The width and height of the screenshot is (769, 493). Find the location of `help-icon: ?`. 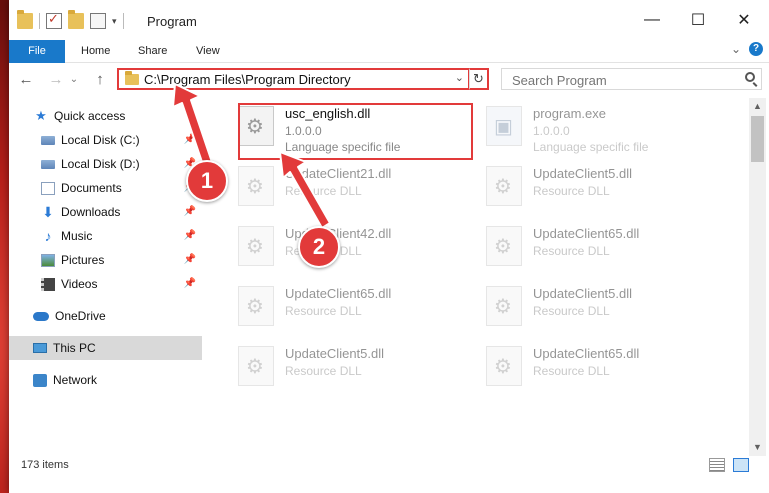

help-icon: ? is located at coordinates (756, 49).